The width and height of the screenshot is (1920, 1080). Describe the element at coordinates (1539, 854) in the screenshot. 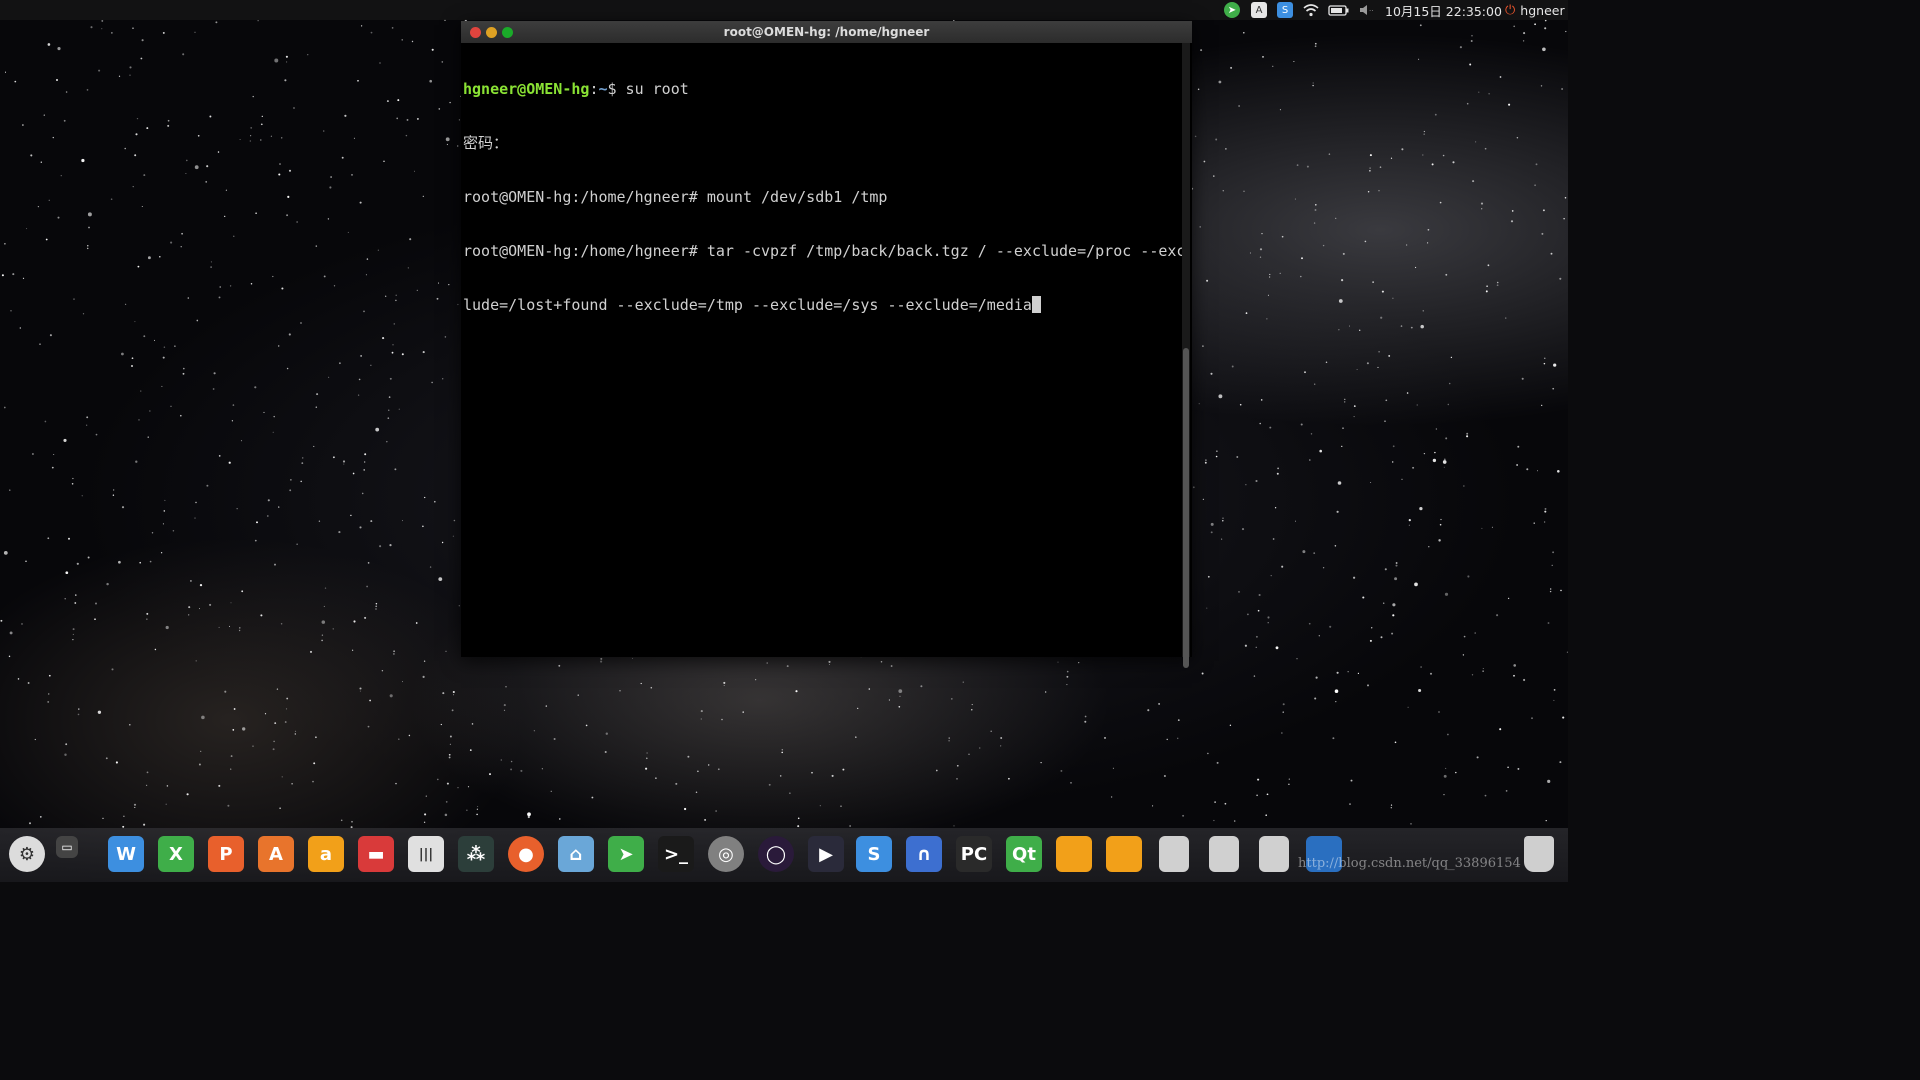

I see `trash-icon` at that location.